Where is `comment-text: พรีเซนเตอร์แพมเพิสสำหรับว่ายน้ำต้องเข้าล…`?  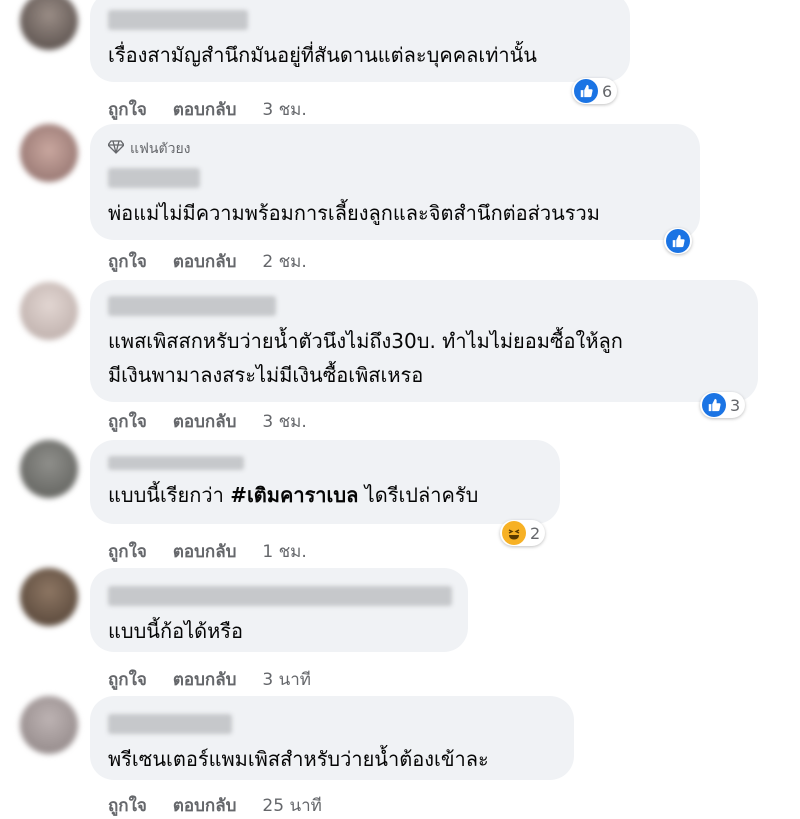
comment-text: พรีเซนเตอร์แพมเพิสสำหรับว่ายน้ำต้องเข้าล… is located at coordinates (298, 759).